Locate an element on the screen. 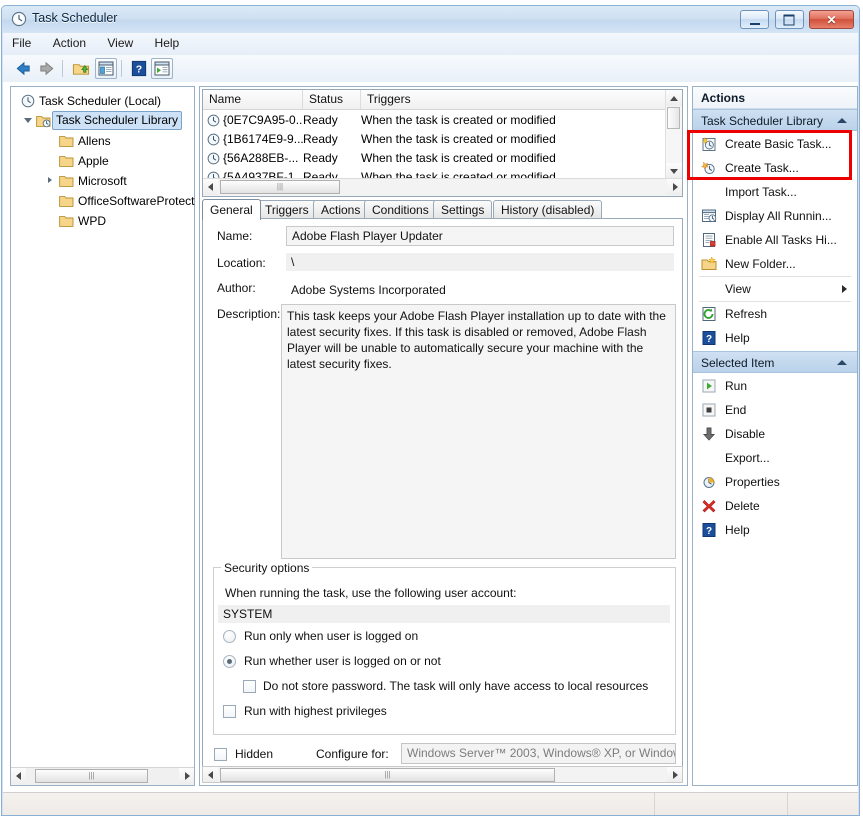 This screenshot has width=863, height=820. location-label: Location: is located at coordinates (241, 263).